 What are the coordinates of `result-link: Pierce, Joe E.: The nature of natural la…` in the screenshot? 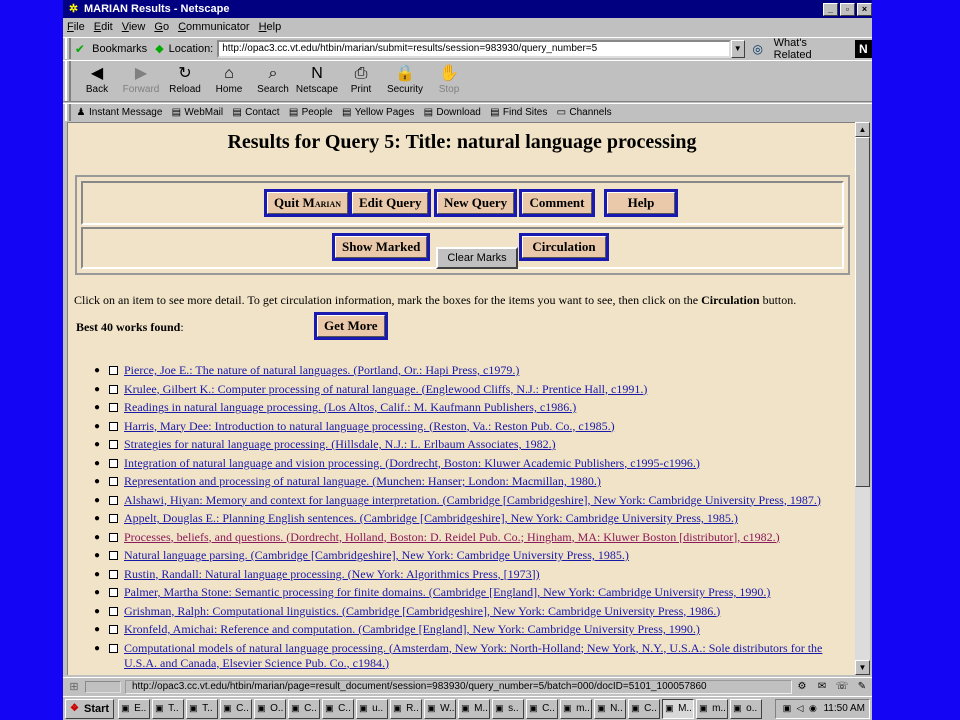 It's located at (321, 370).